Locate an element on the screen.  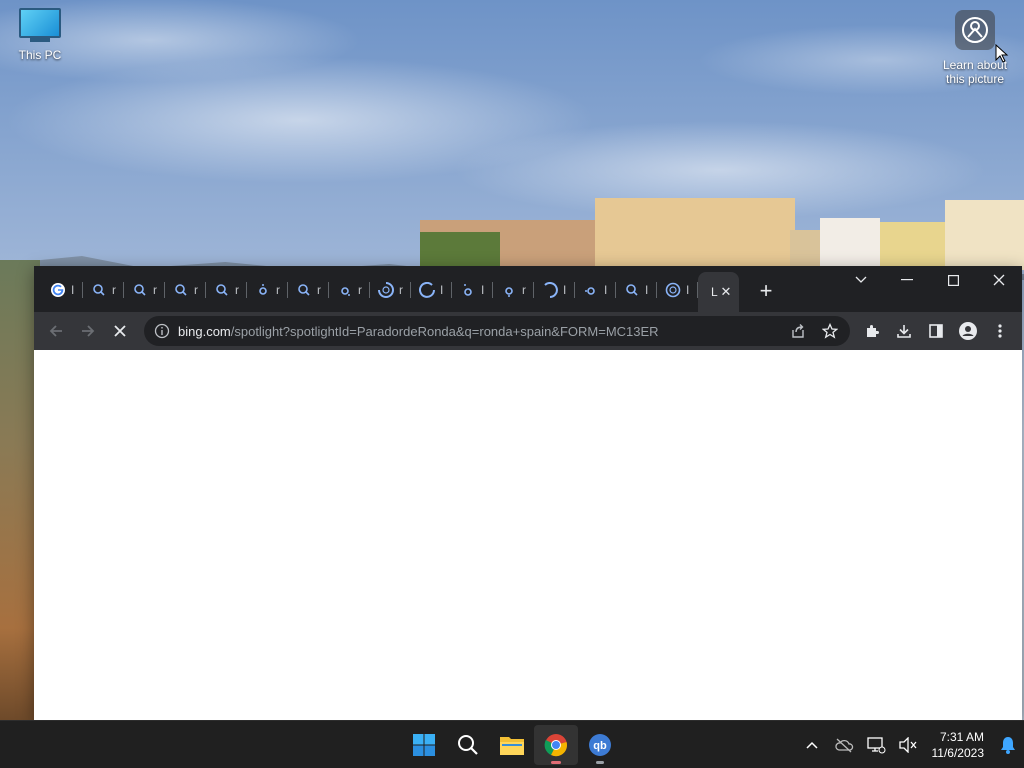
puzzle-icon is located at coordinates (873, 331).